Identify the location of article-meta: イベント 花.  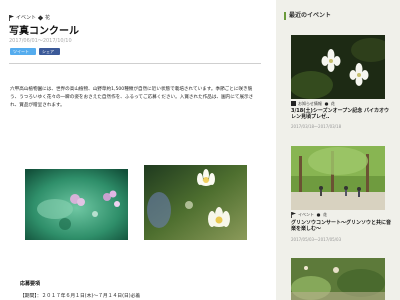
(29, 17).